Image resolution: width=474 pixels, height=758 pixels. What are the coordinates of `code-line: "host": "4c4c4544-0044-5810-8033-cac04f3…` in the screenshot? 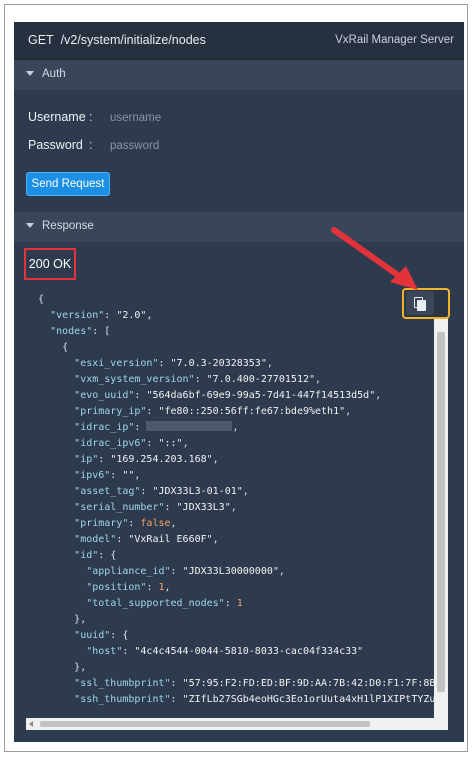 It's located at (225, 651).